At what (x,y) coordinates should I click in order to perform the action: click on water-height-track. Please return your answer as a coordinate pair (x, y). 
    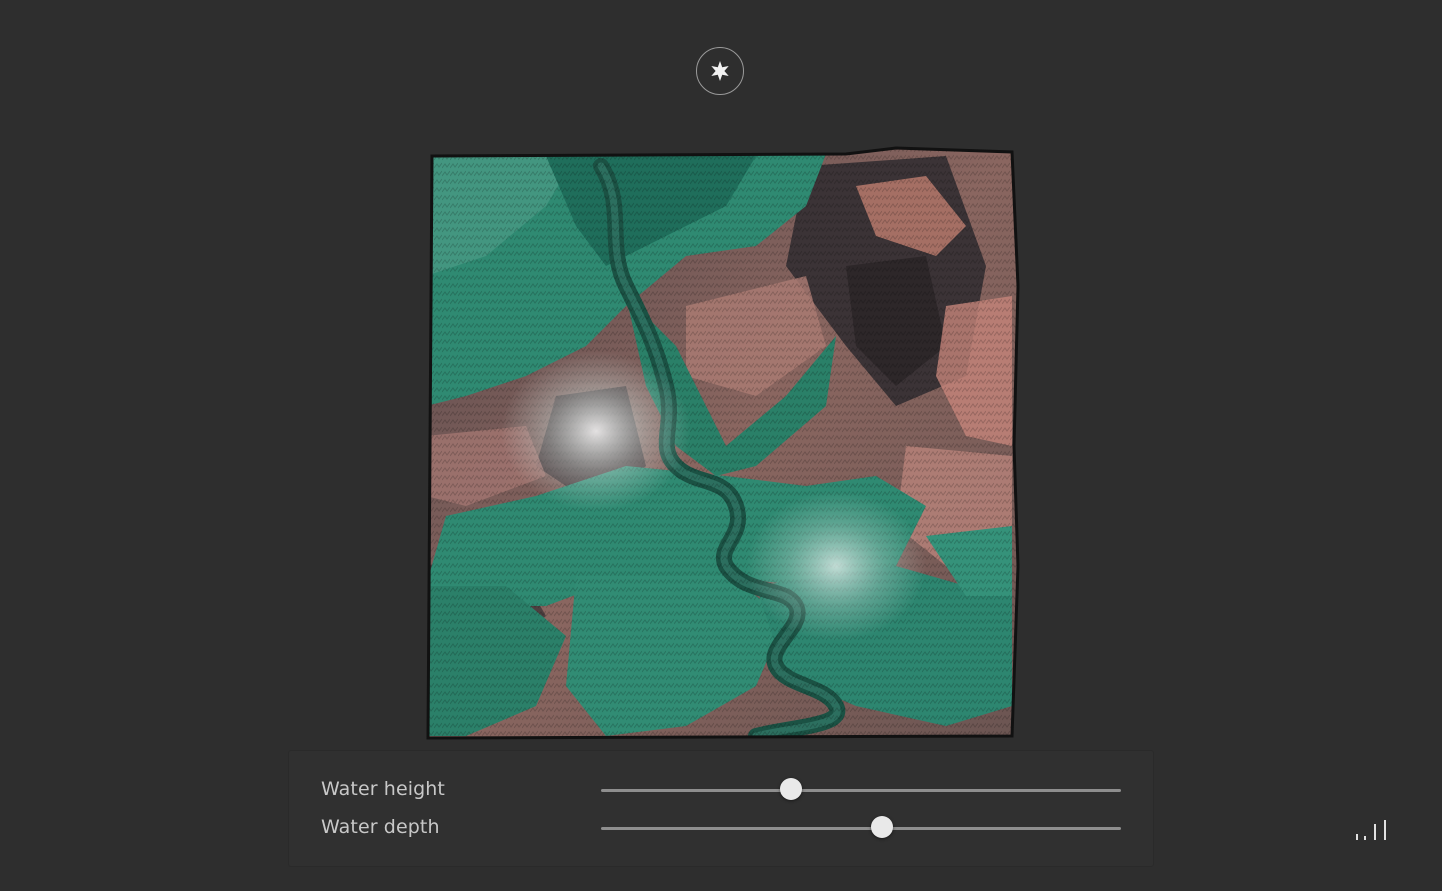
    Looking at the image, I should click on (861, 790).